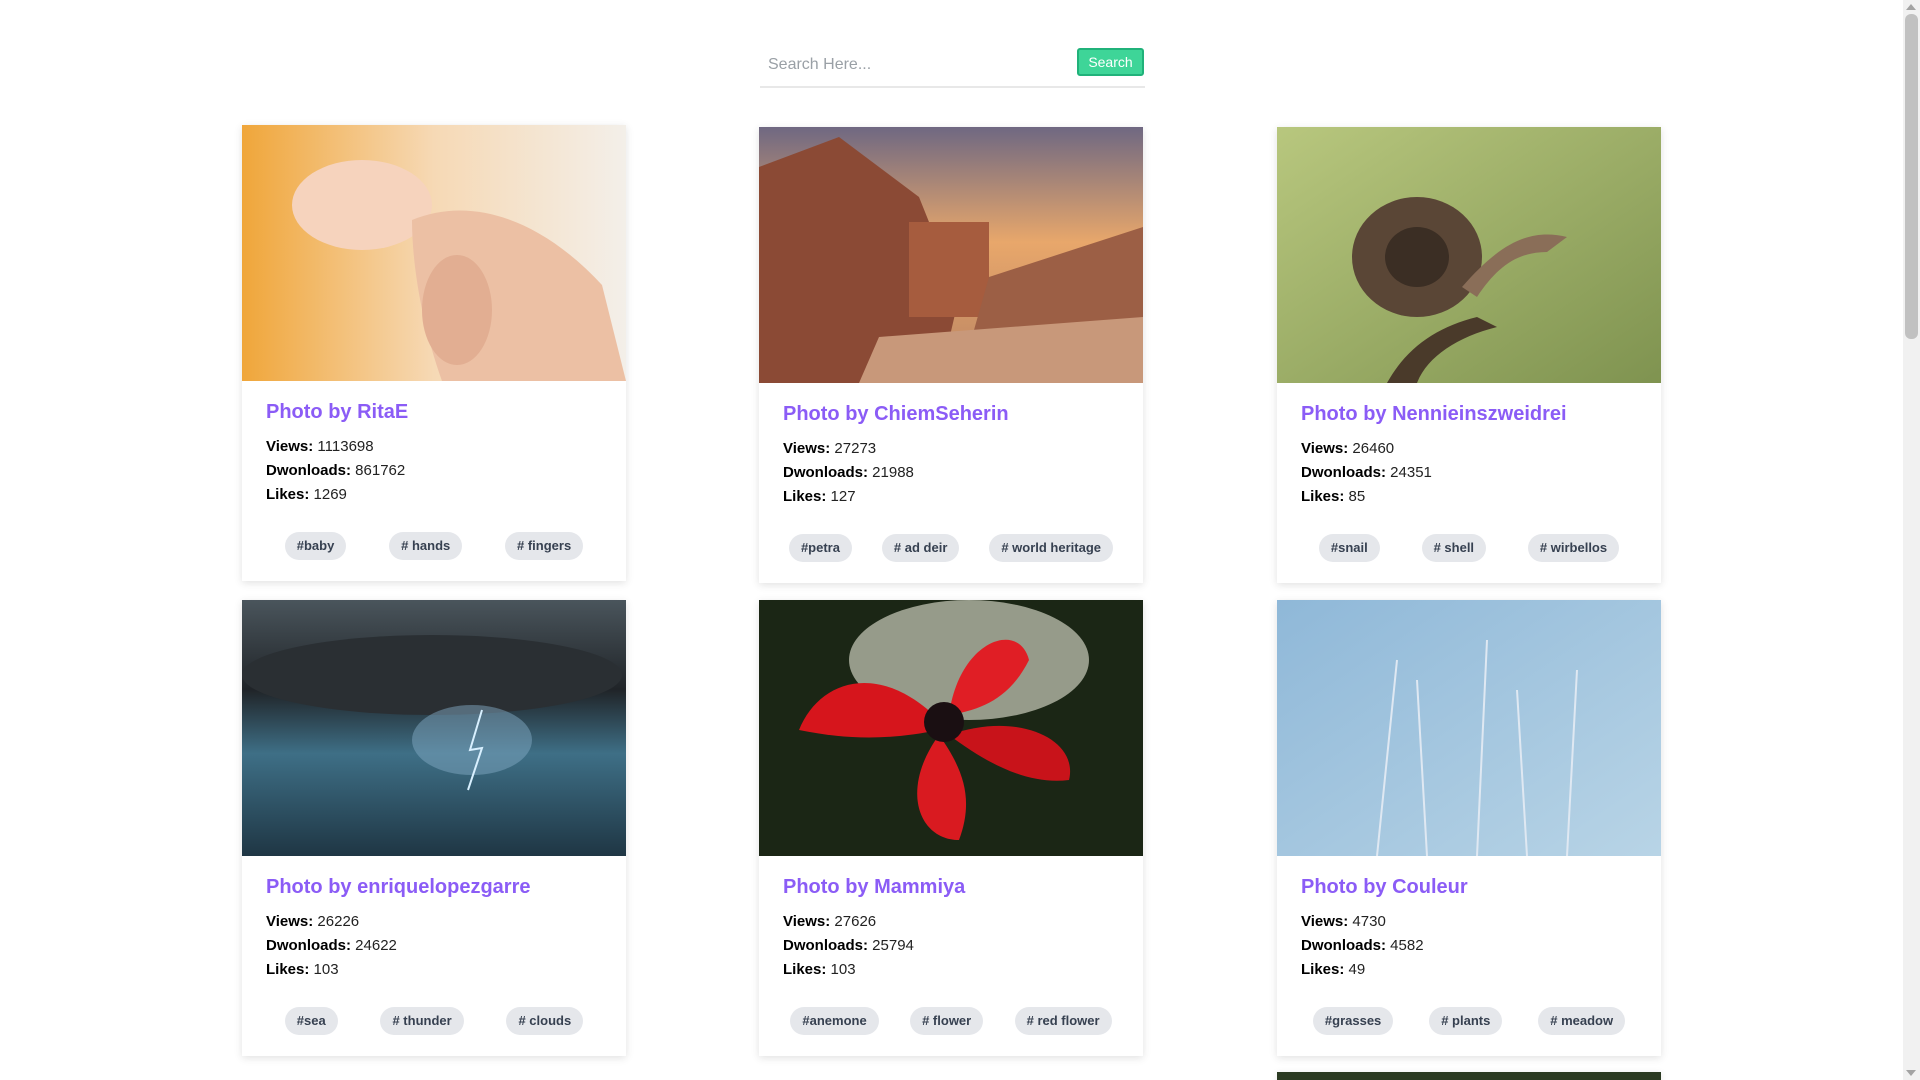 This screenshot has height=1080, width=1920. Describe the element at coordinates (951, 414) in the screenshot. I see `card-title: Photo by ChiemSeherin` at that location.